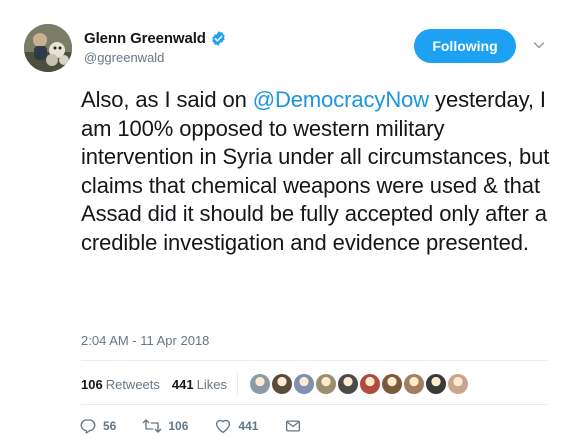 The height and width of the screenshot is (447, 577). I want to click on like-button: 441, so click(236, 426).